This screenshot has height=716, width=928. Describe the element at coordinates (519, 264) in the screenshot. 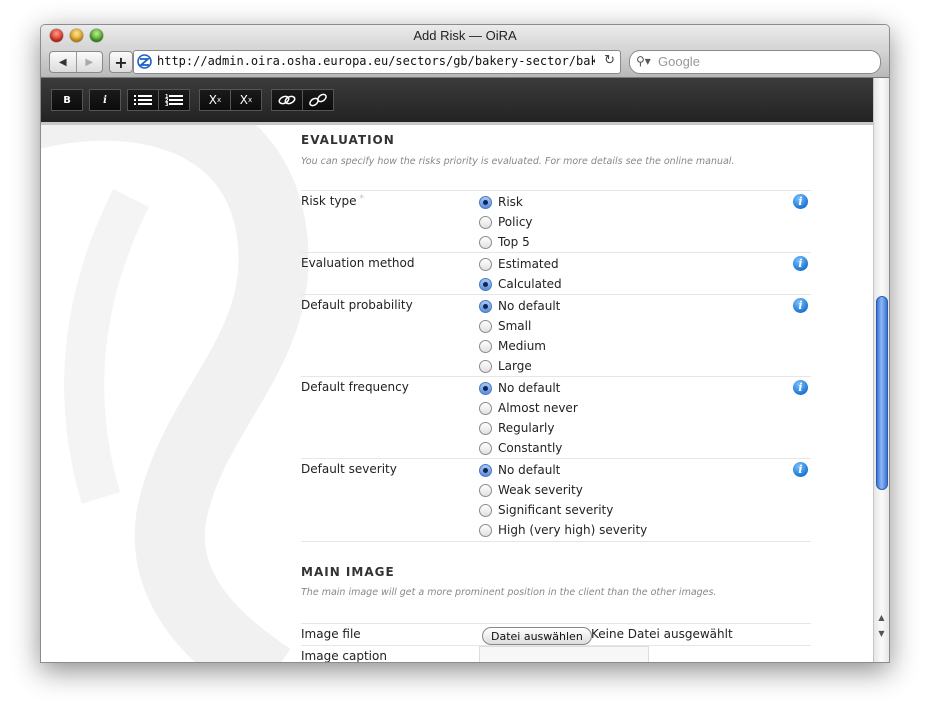

I see `radio-method-estimated: Estimated` at that location.